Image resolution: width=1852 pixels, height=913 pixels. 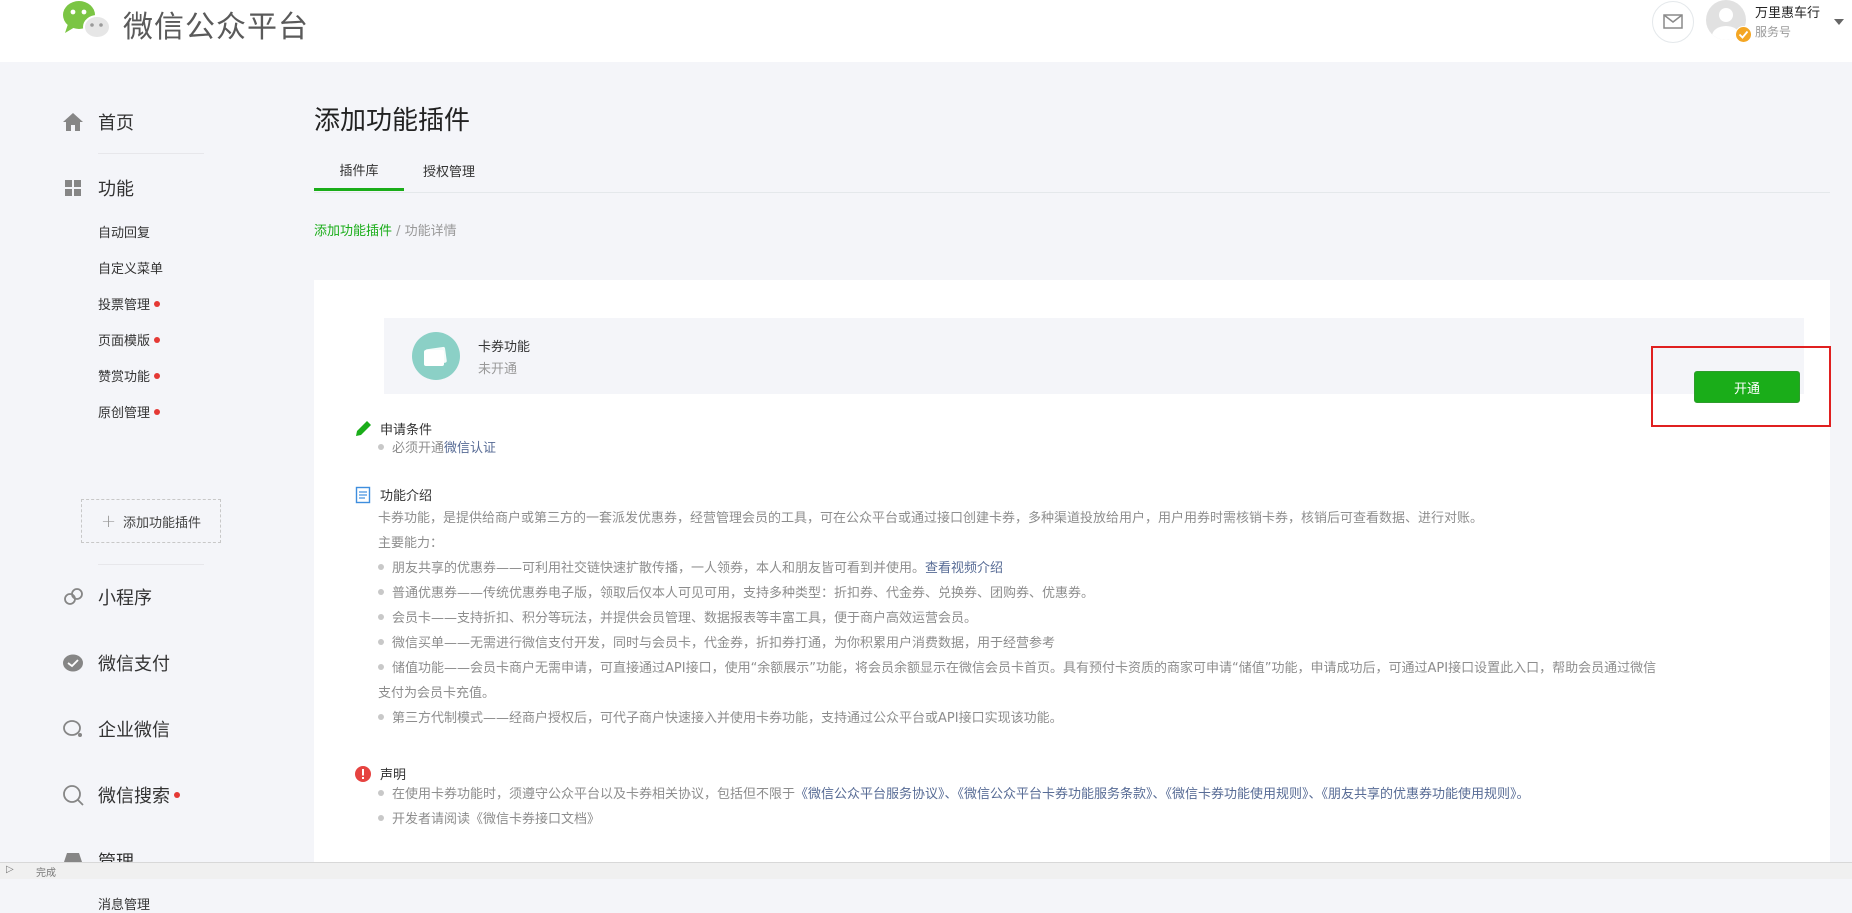 I want to click on sidebar-item-page-template: 页面模版, so click(x=129, y=339).